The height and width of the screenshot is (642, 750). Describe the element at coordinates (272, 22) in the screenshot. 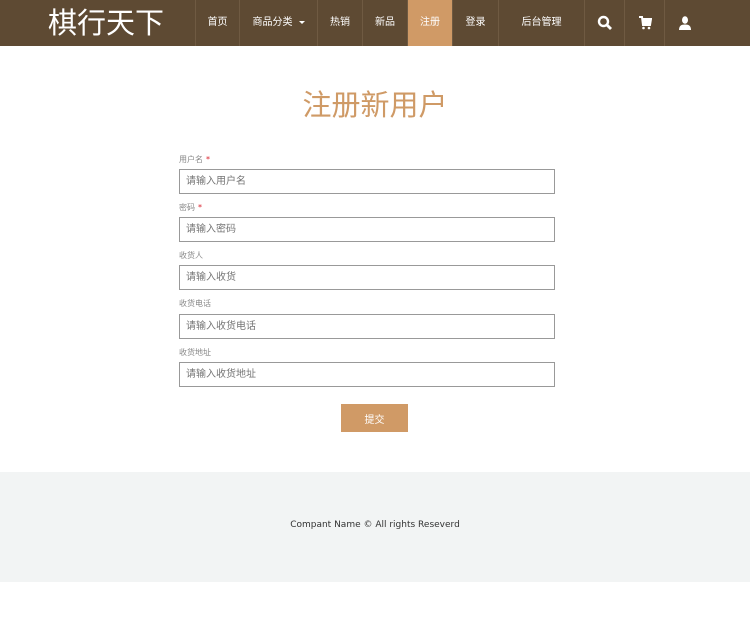

I see `nav-categories-label: 商品分类` at that location.